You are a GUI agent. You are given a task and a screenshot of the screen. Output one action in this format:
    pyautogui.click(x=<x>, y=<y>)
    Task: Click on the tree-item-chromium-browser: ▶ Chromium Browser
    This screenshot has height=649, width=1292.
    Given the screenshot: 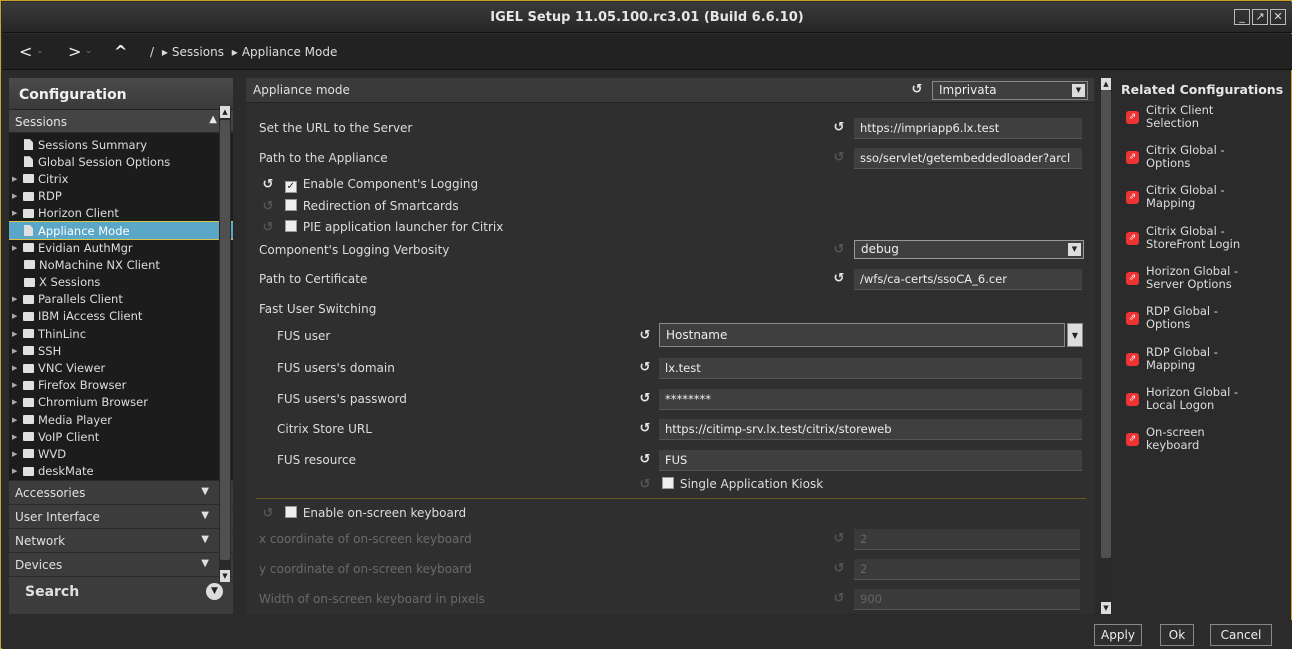 What is the action you would take?
    pyautogui.click(x=121, y=402)
    